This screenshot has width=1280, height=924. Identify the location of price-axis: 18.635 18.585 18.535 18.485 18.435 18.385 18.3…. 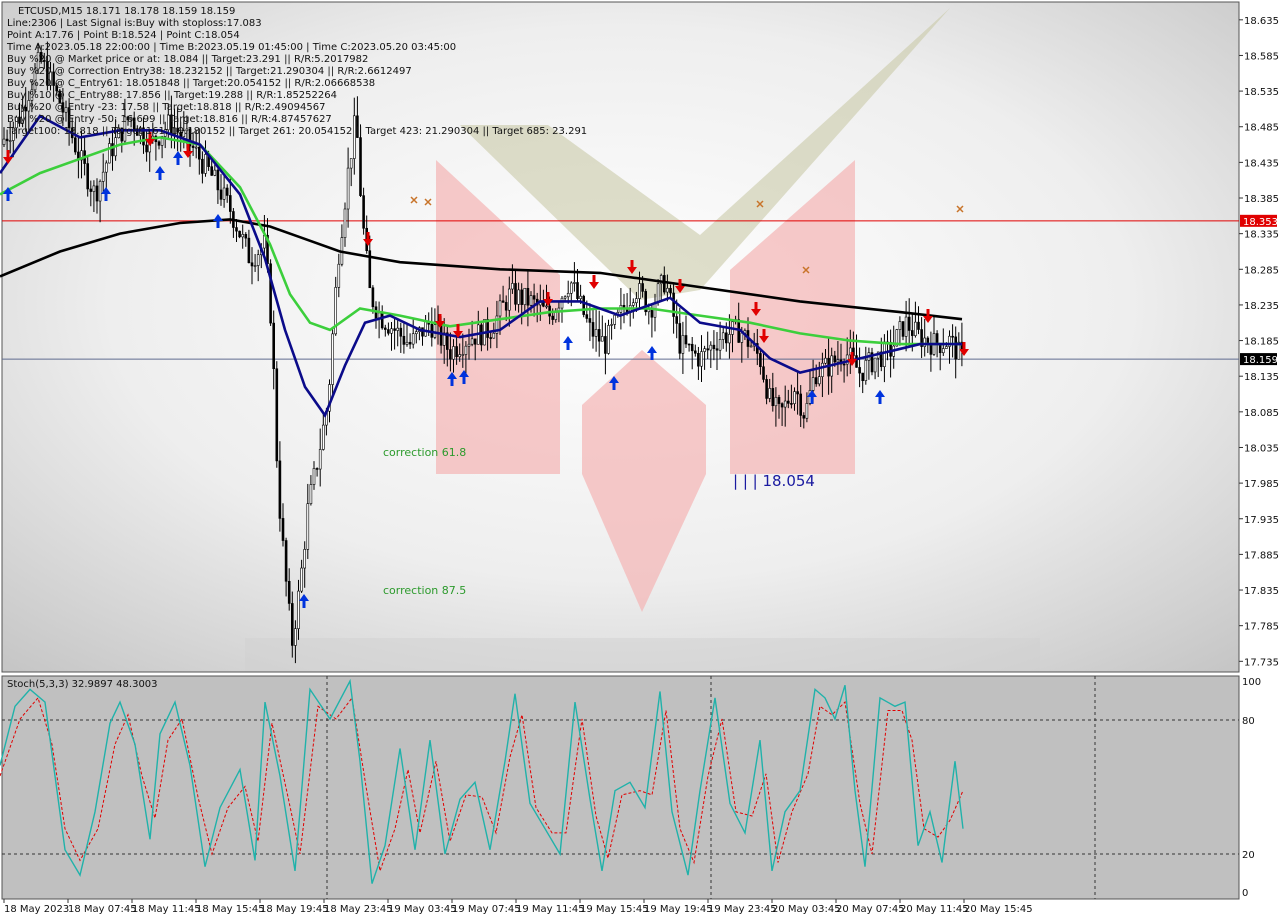
(1259, 342).